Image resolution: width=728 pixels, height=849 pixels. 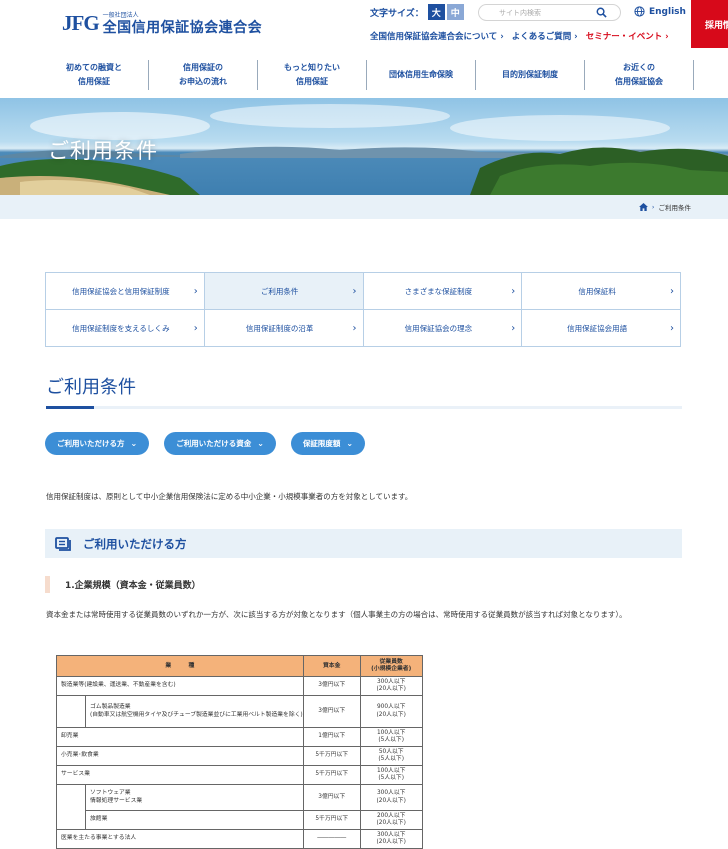 I want to click on table-row: 旅館業 5千万円以下 200人以下 (20人以下), so click(x=239, y=820).